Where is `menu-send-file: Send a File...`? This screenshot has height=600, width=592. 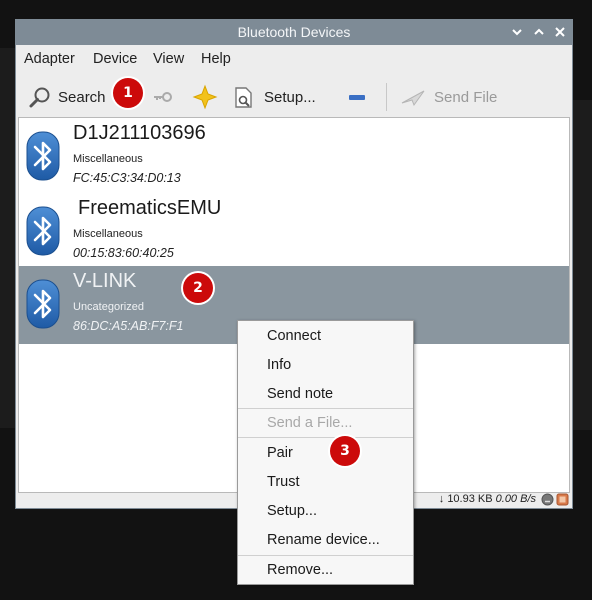
menu-send-file: Send a File... is located at coordinates (310, 423).